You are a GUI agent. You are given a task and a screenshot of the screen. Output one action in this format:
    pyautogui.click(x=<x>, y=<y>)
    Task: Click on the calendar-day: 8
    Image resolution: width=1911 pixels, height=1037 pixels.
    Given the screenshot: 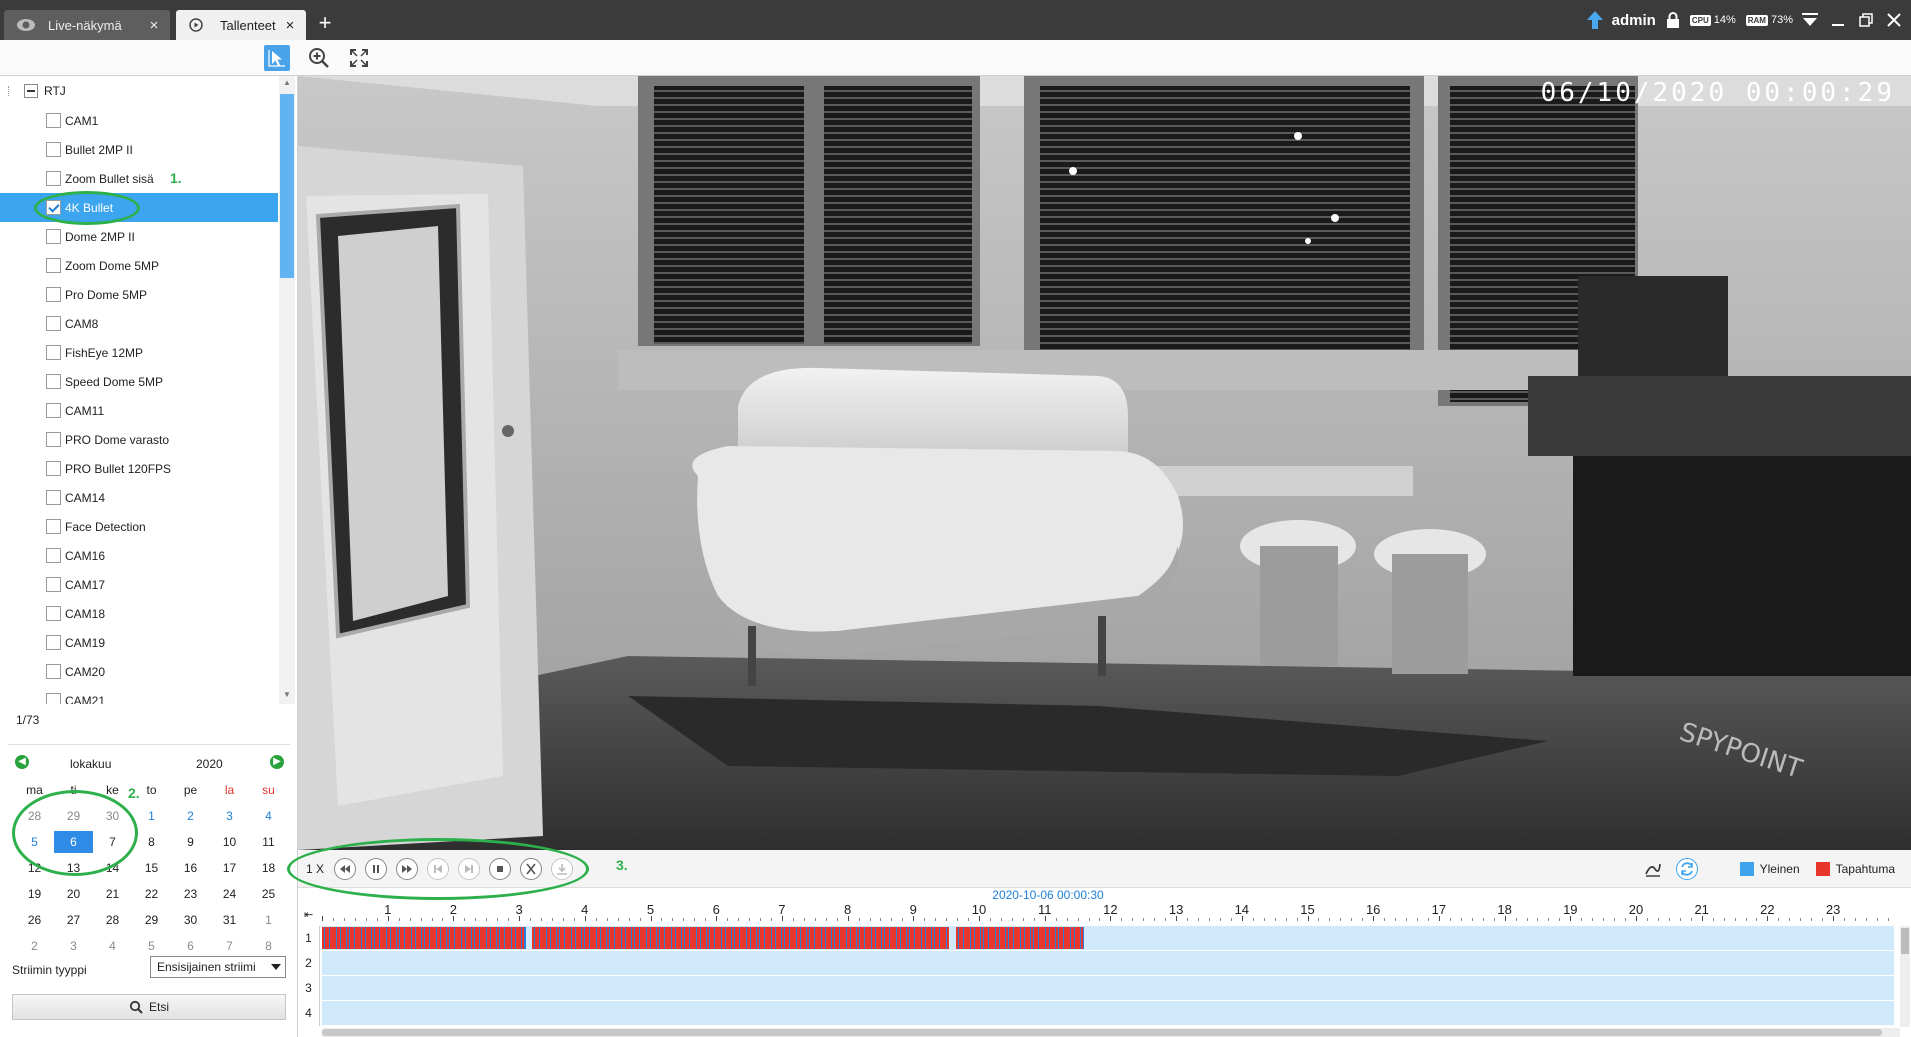 What is the action you would take?
    pyautogui.click(x=268, y=946)
    